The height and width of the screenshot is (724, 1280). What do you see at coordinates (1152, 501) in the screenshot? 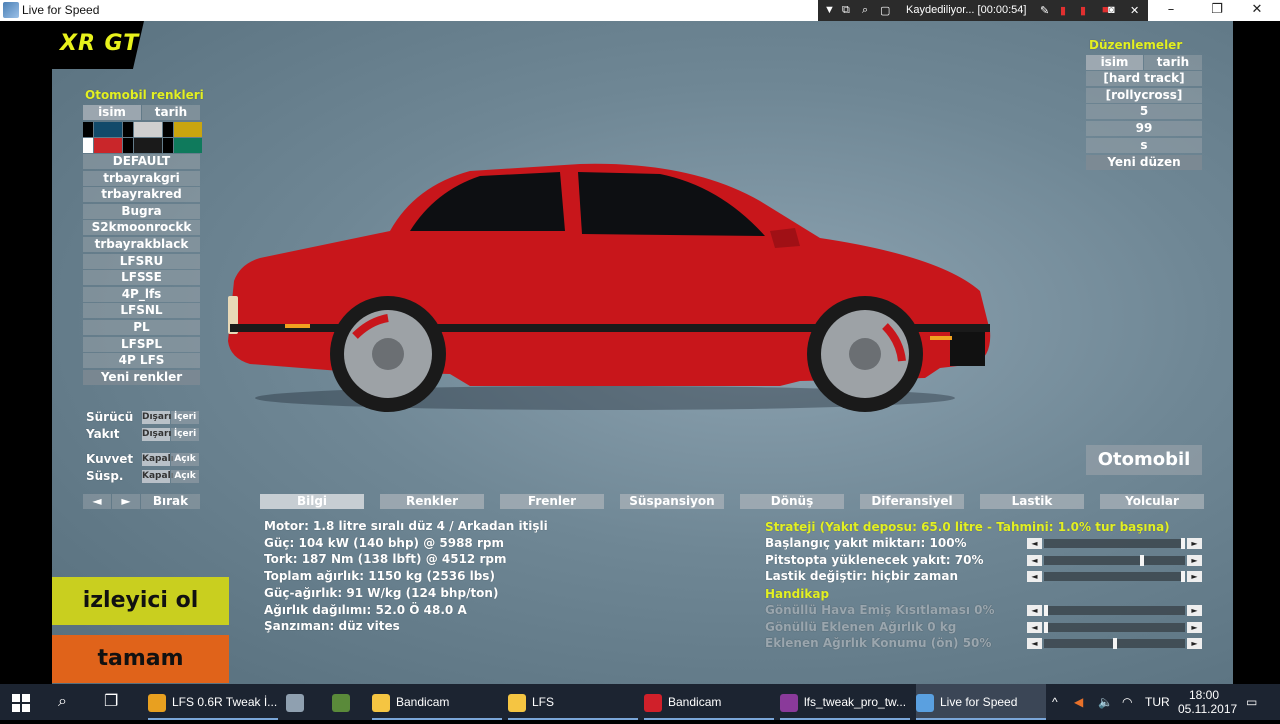
I see `settings-tab: Yolcular` at bounding box center [1152, 501].